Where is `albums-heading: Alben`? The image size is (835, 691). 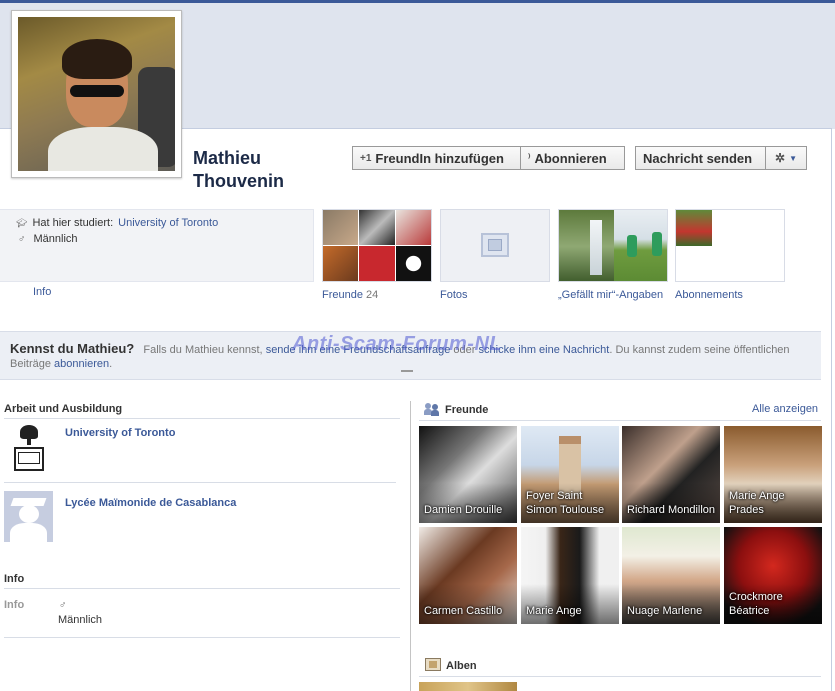
albums-heading: Alben is located at coordinates (461, 666).